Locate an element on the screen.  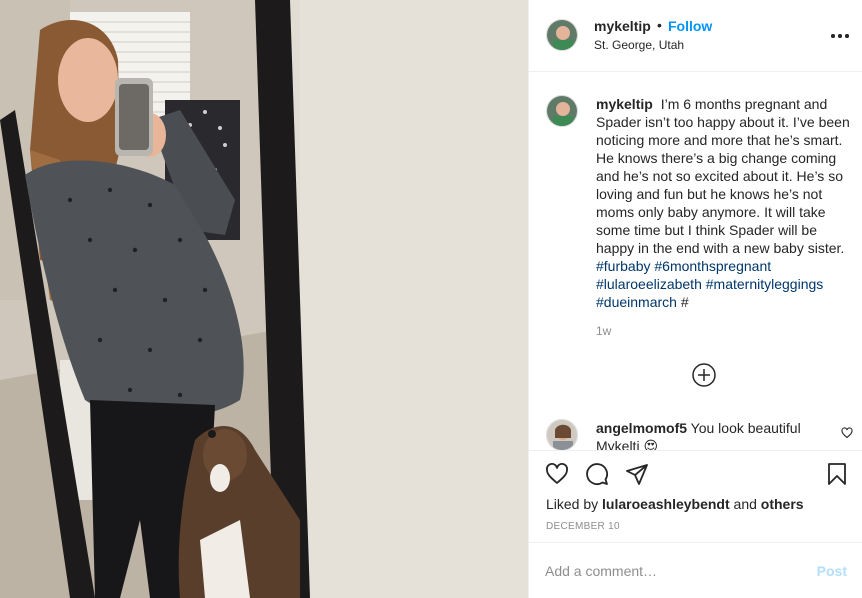
load-more-comments-icon is located at coordinates (704, 375).